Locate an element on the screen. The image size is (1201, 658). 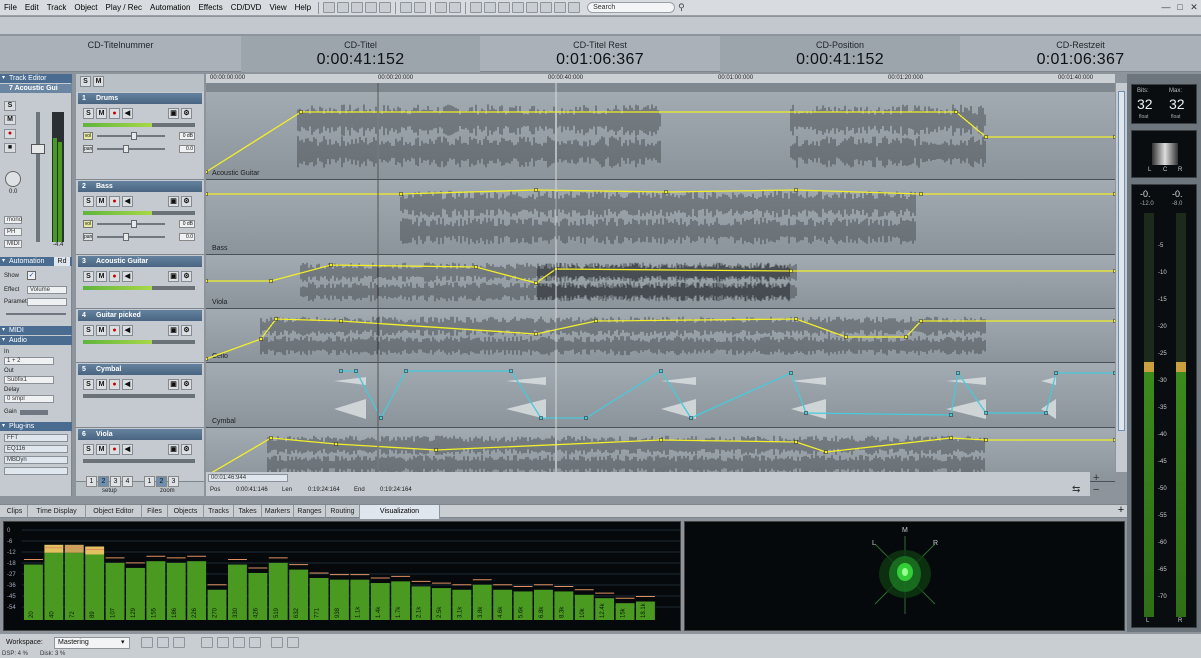
workspace-select: Mastering is located at coordinates (92, 643).